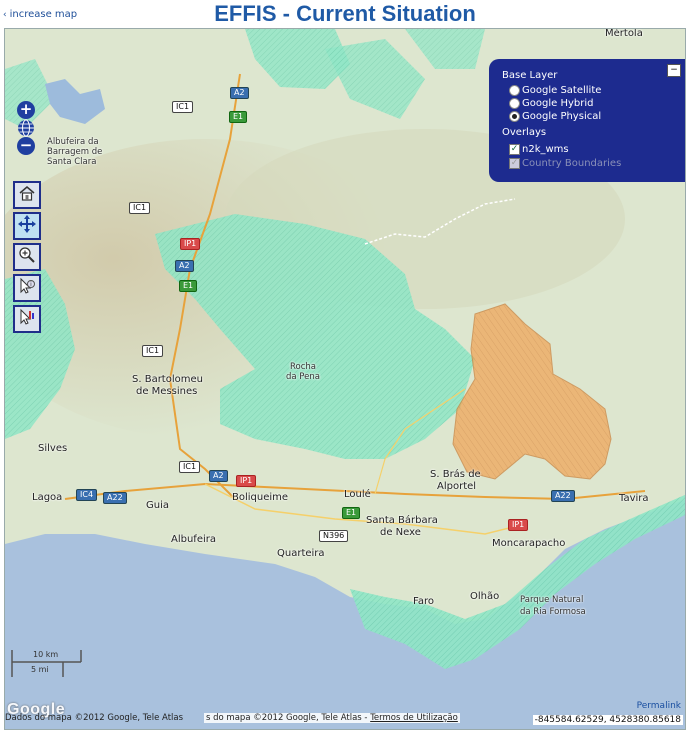 The height and width of the screenshot is (734, 690). I want to click on place-label-santabarbara-2: de Nexe, so click(400, 532).